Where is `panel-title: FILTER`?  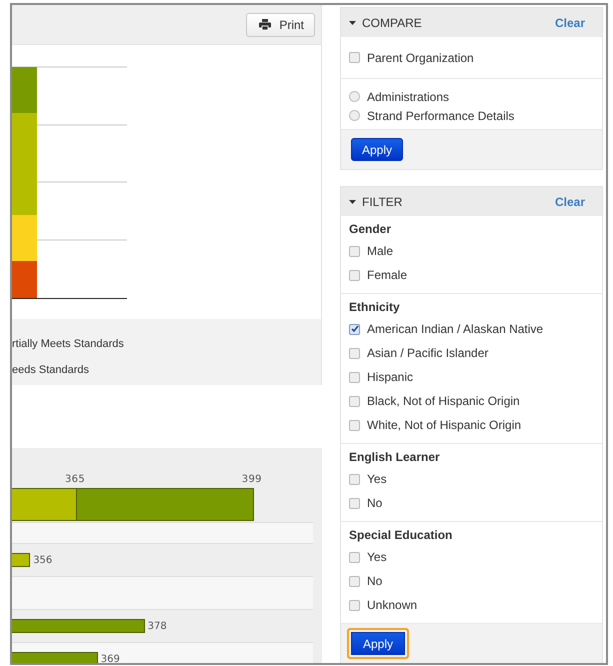 panel-title: FILTER is located at coordinates (375, 201).